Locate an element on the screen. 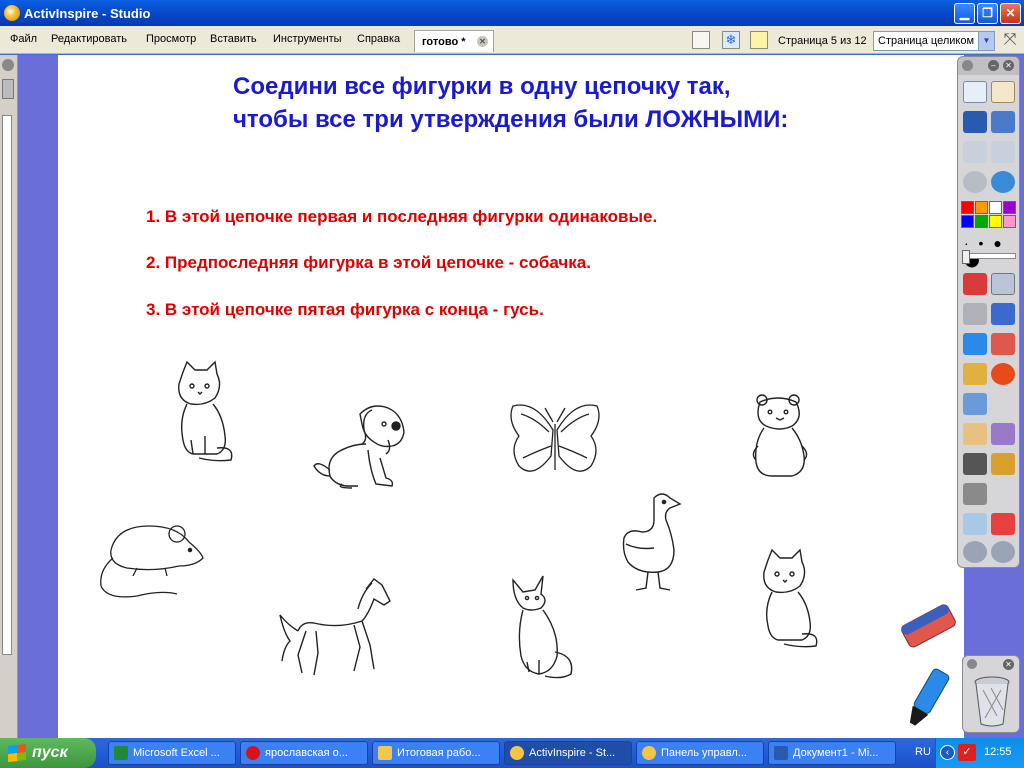  select-cursor-icon is located at coordinates (1003, 284).